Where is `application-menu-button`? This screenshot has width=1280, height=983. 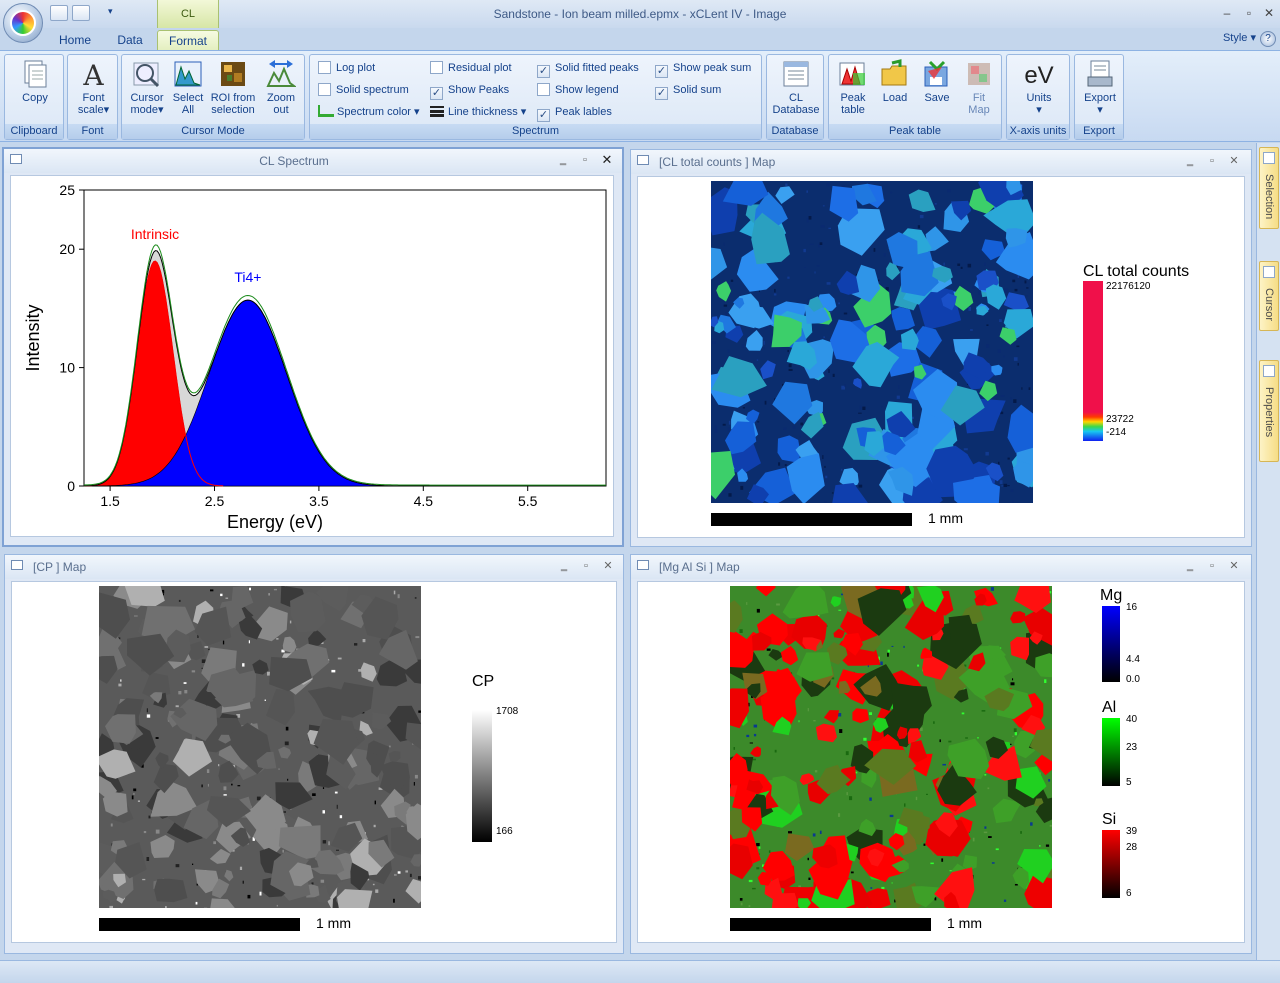 application-menu-button is located at coordinates (23, 23).